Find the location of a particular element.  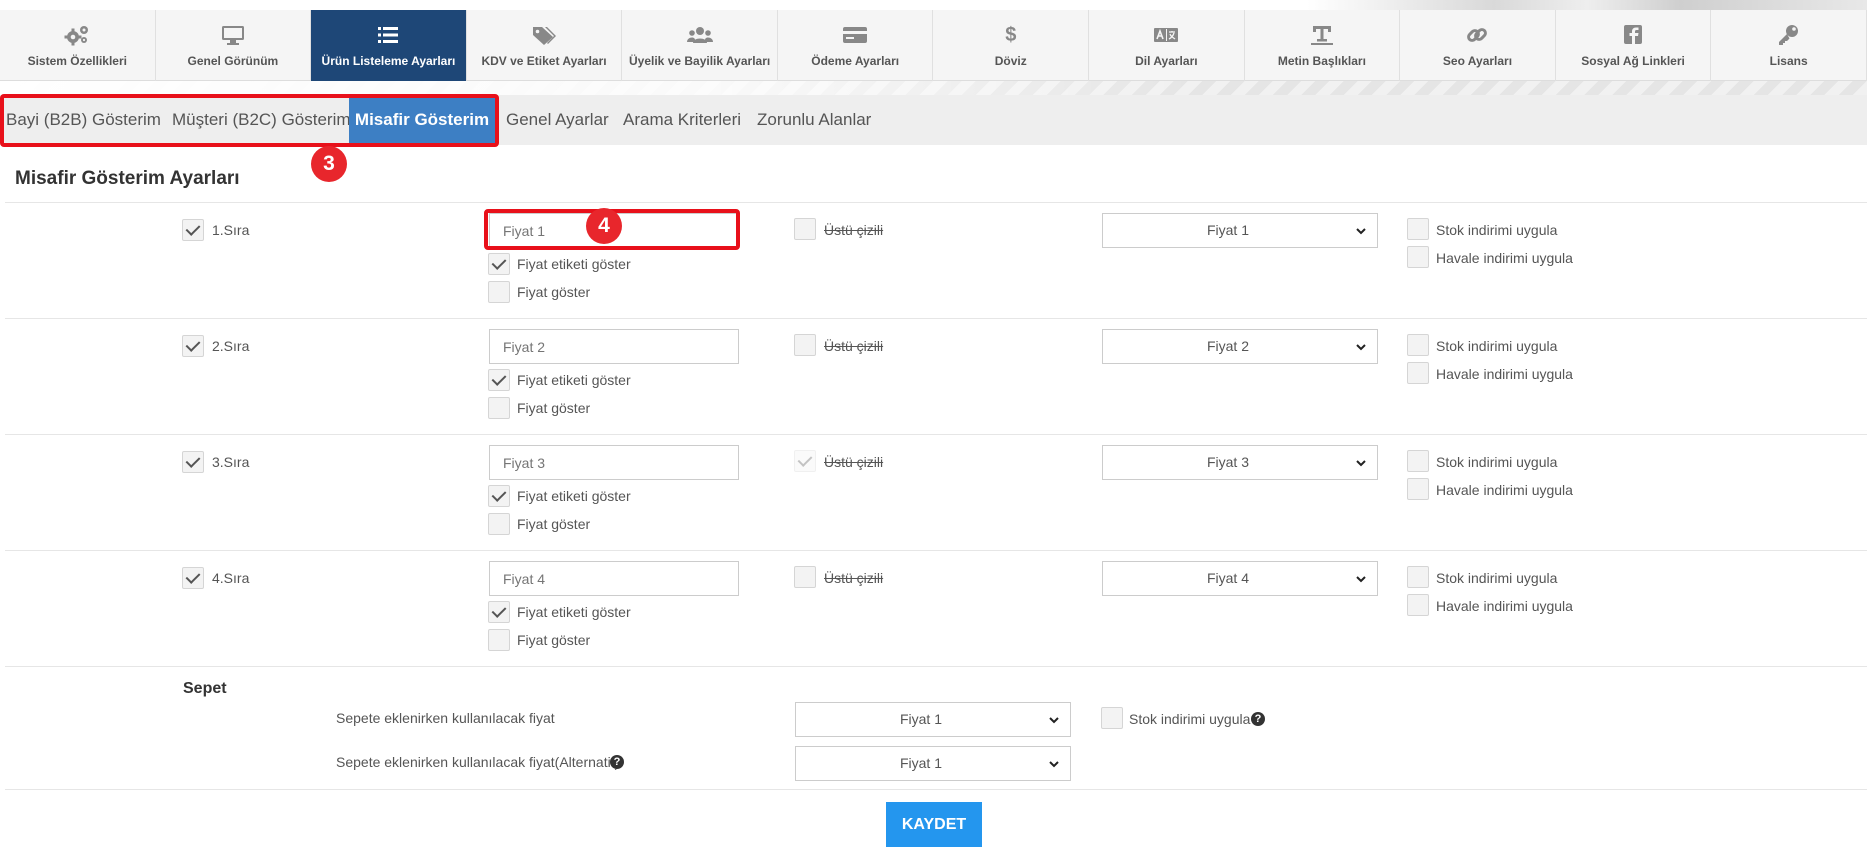

credit-card-icon is located at coordinates (855, 35).